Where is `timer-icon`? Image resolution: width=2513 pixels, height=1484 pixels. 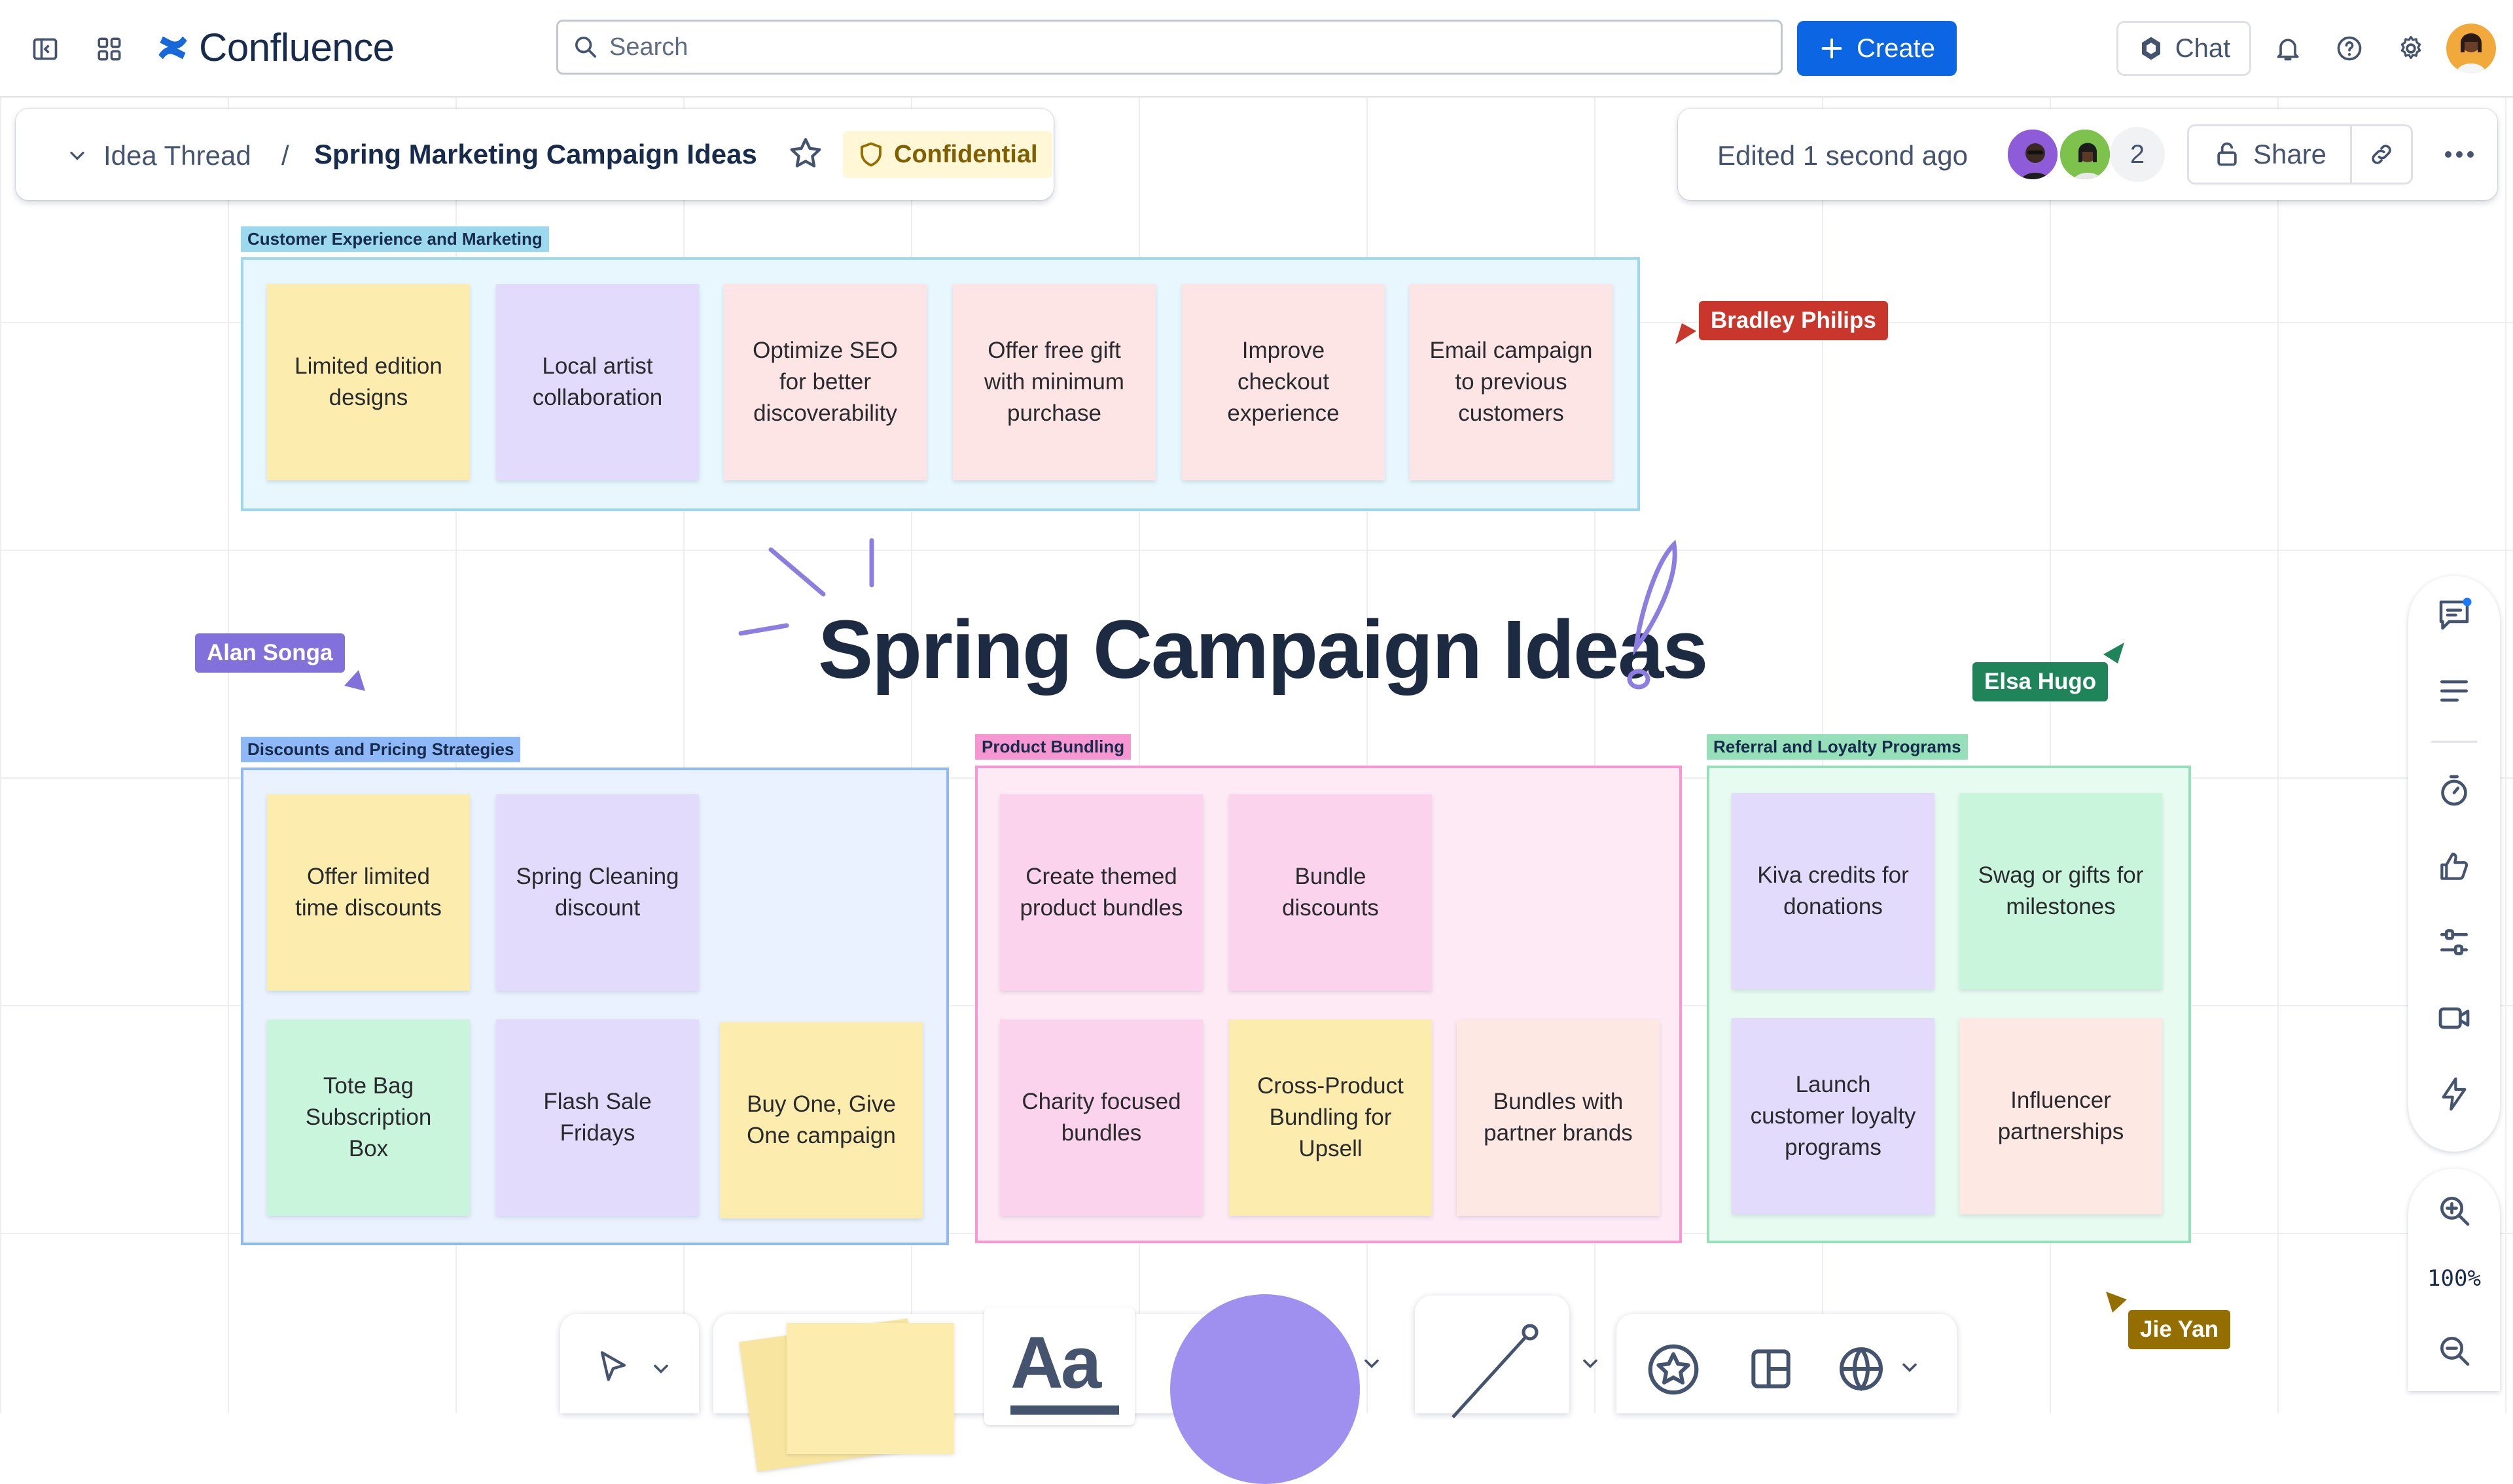 timer-icon is located at coordinates (2454, 791).